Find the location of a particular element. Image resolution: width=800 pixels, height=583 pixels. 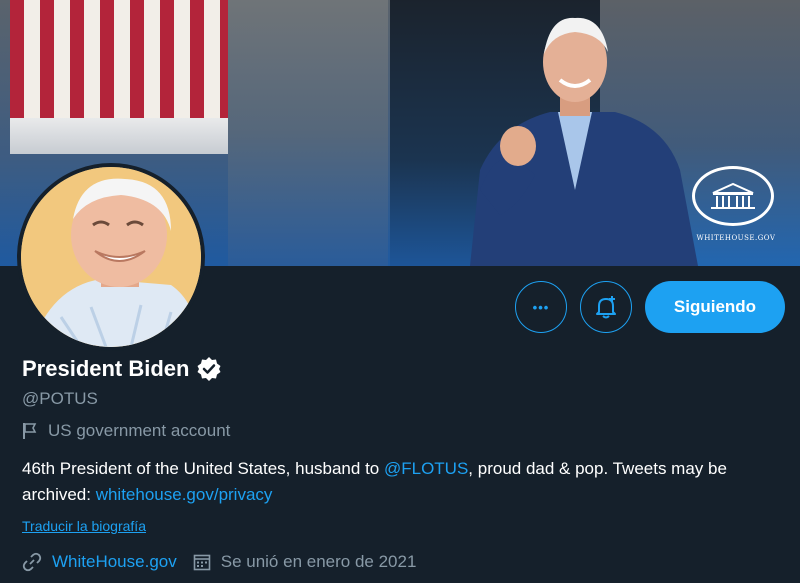

bio-mention-link: @FLOTUS is located at coordinates (426, 468).